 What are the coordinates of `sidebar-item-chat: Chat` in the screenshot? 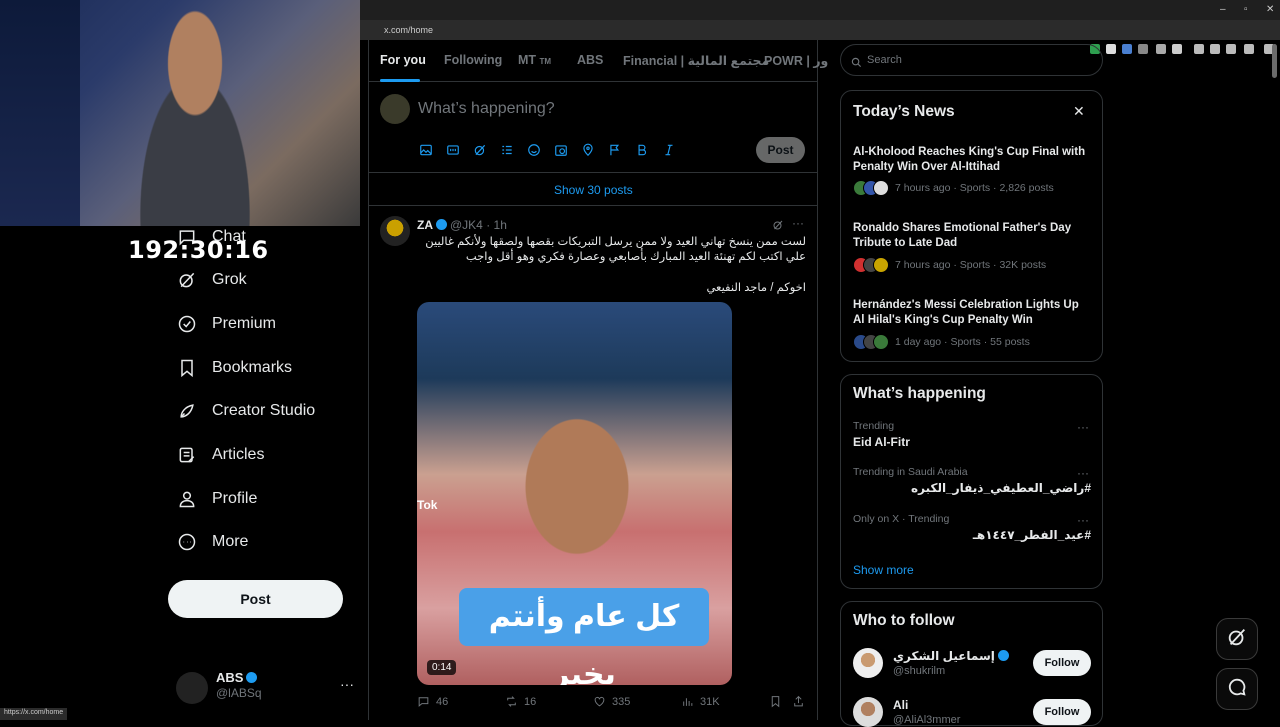 It's located at (211, 237).